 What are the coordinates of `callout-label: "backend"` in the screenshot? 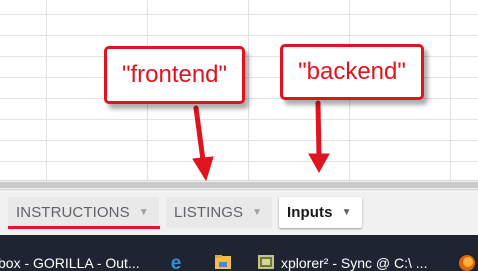 It's located at (352, 71).